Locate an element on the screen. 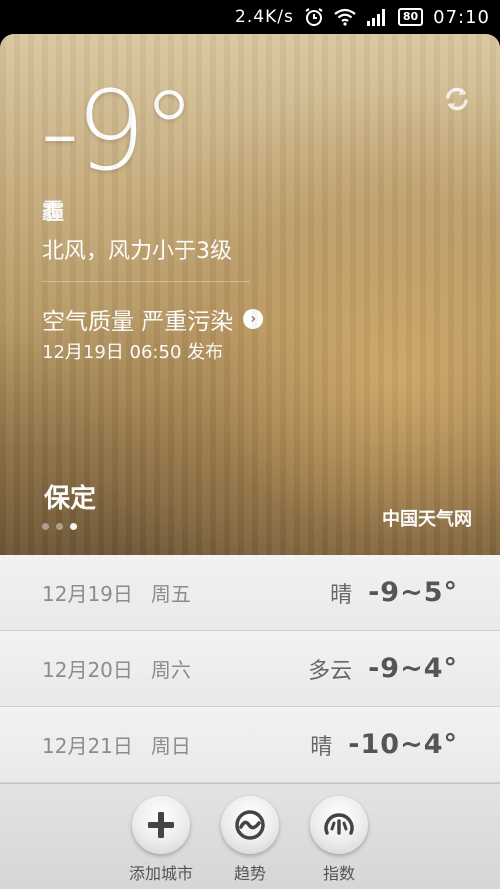  page-indicator is located at coordinates (59, 526).